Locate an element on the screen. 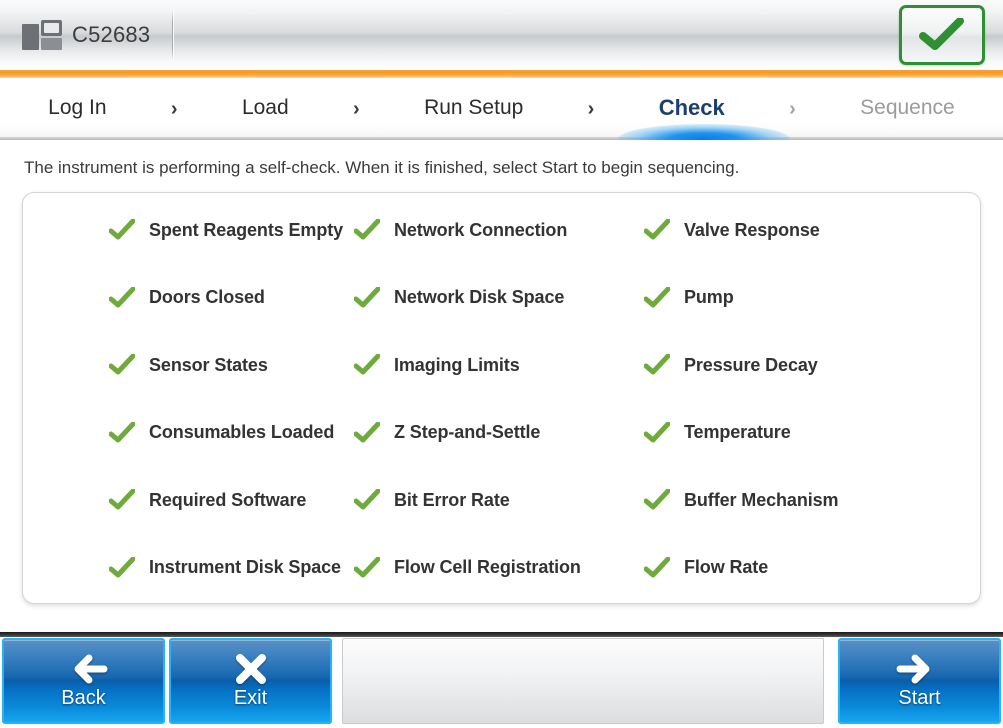 The width and height of the screenshot is (1003, 728). check-item: Sensor States is located at coordinates (227, 365).